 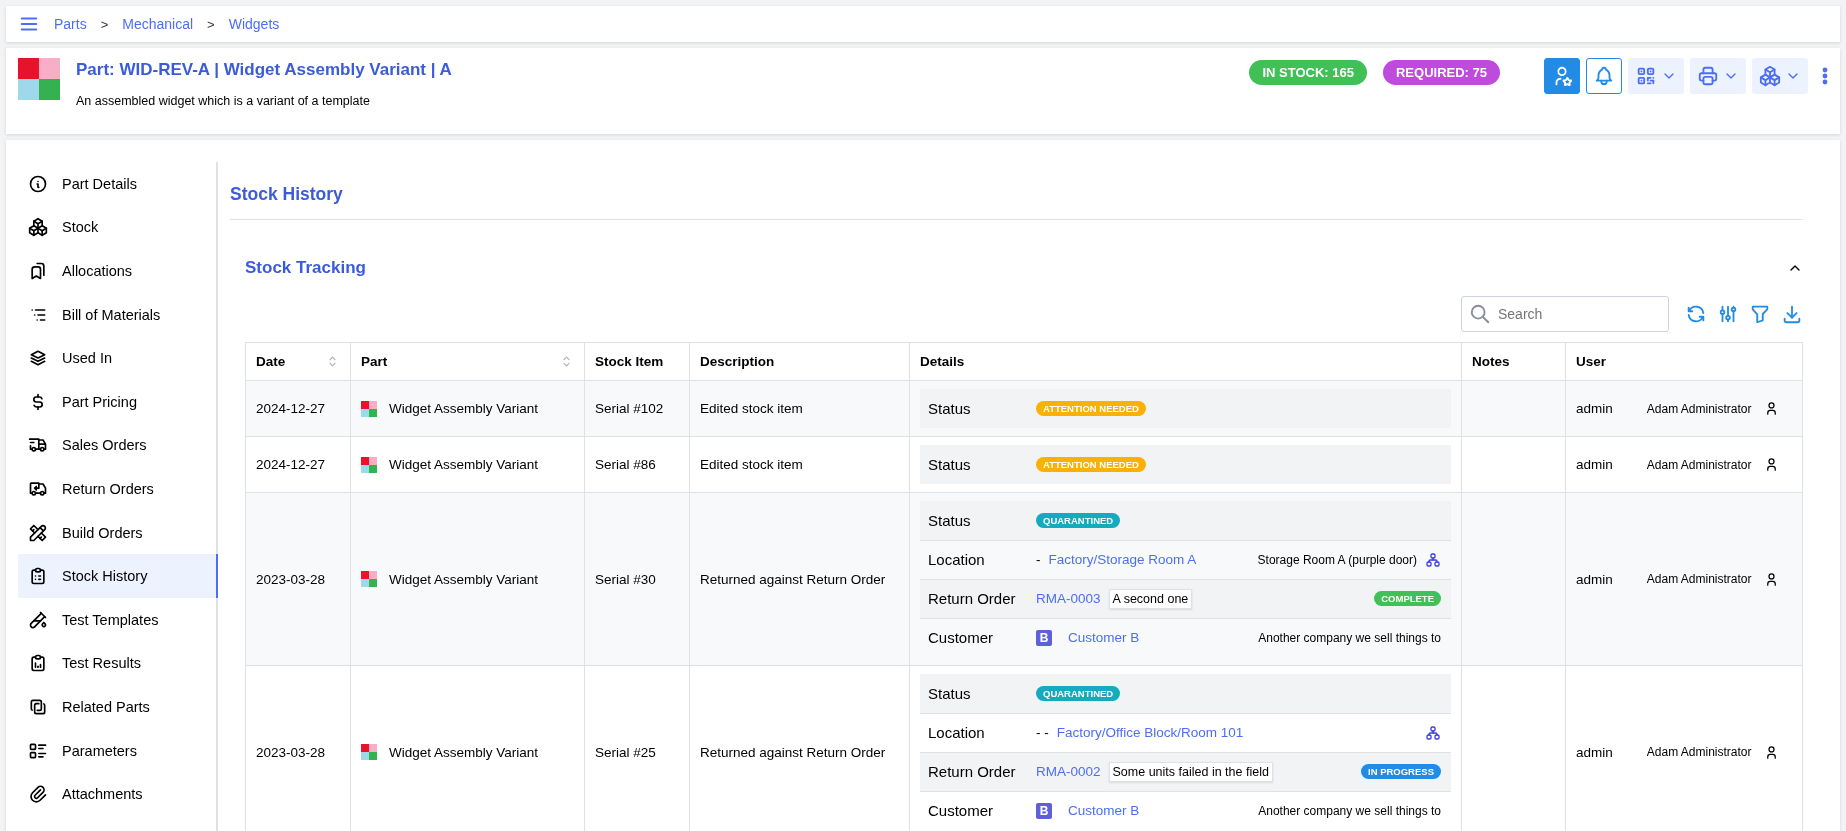 I want to click on sidebar-item: Sales Orders, so click(x=118, y=445).